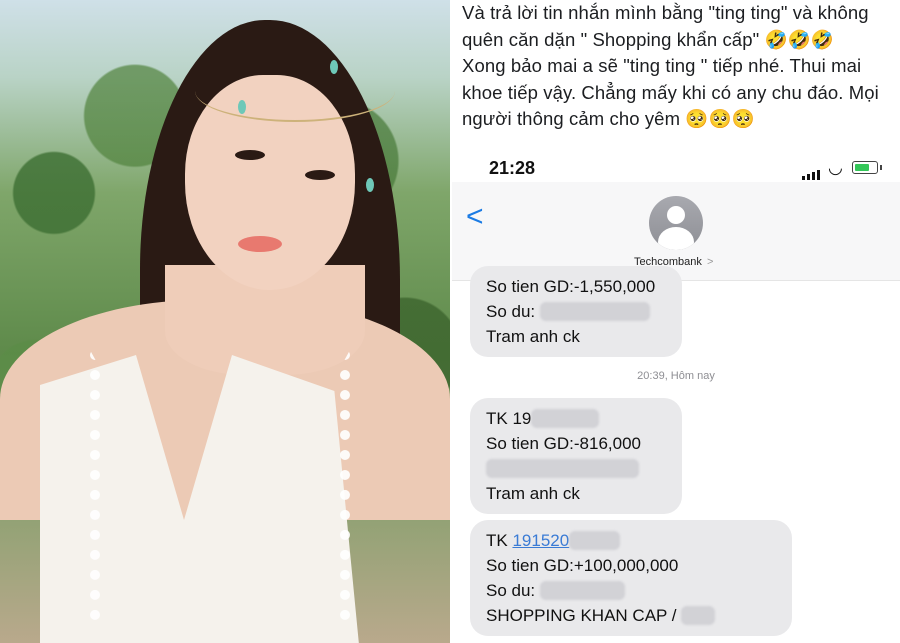 This screenshot has width=900, height=643. I want to click on message-line: So du: xxxxxxxxxxxxx, so click(576, 311).